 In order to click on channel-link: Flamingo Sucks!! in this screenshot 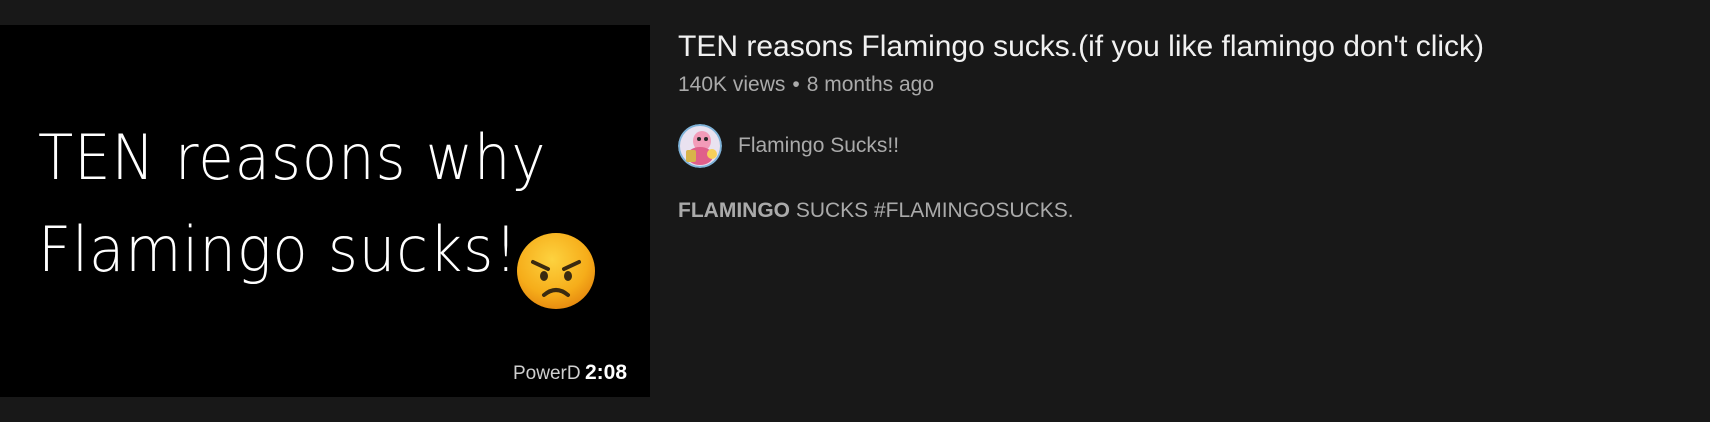, I will do `click(788, 146)`.